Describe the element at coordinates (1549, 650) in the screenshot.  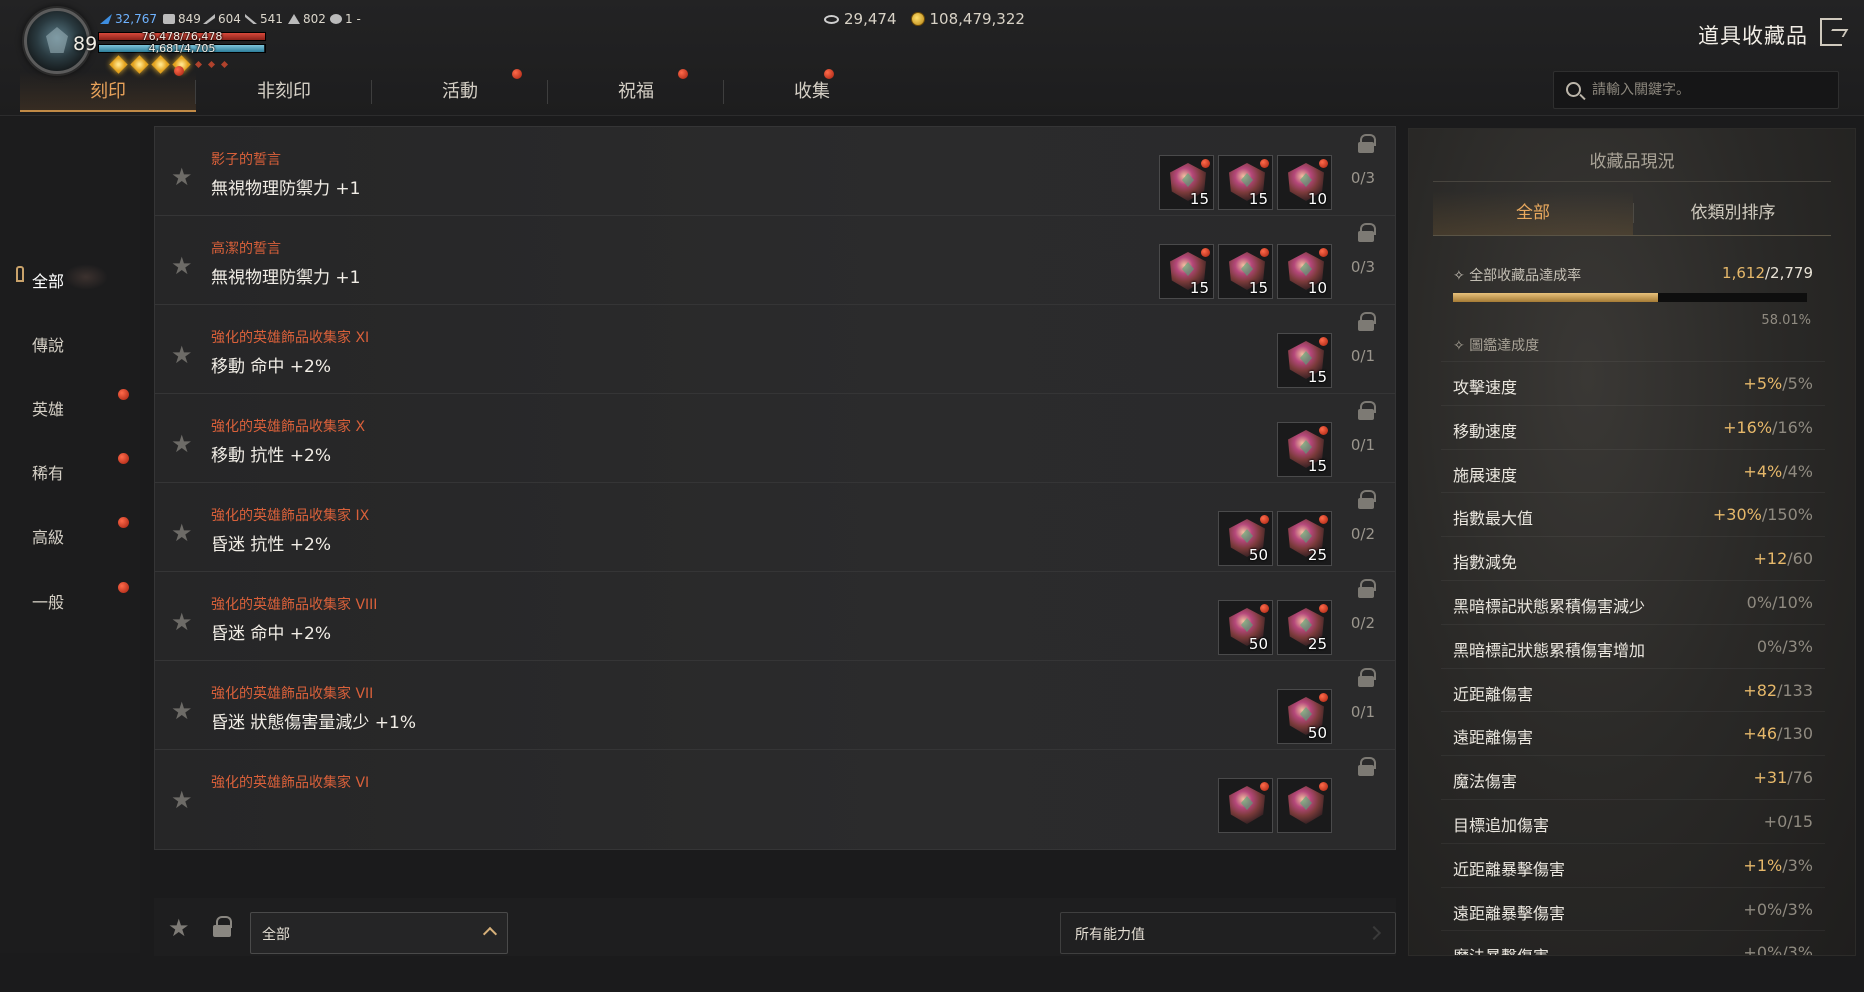
I see `stat-name: 黑暗標記狀態累積傷害增加` at that location.